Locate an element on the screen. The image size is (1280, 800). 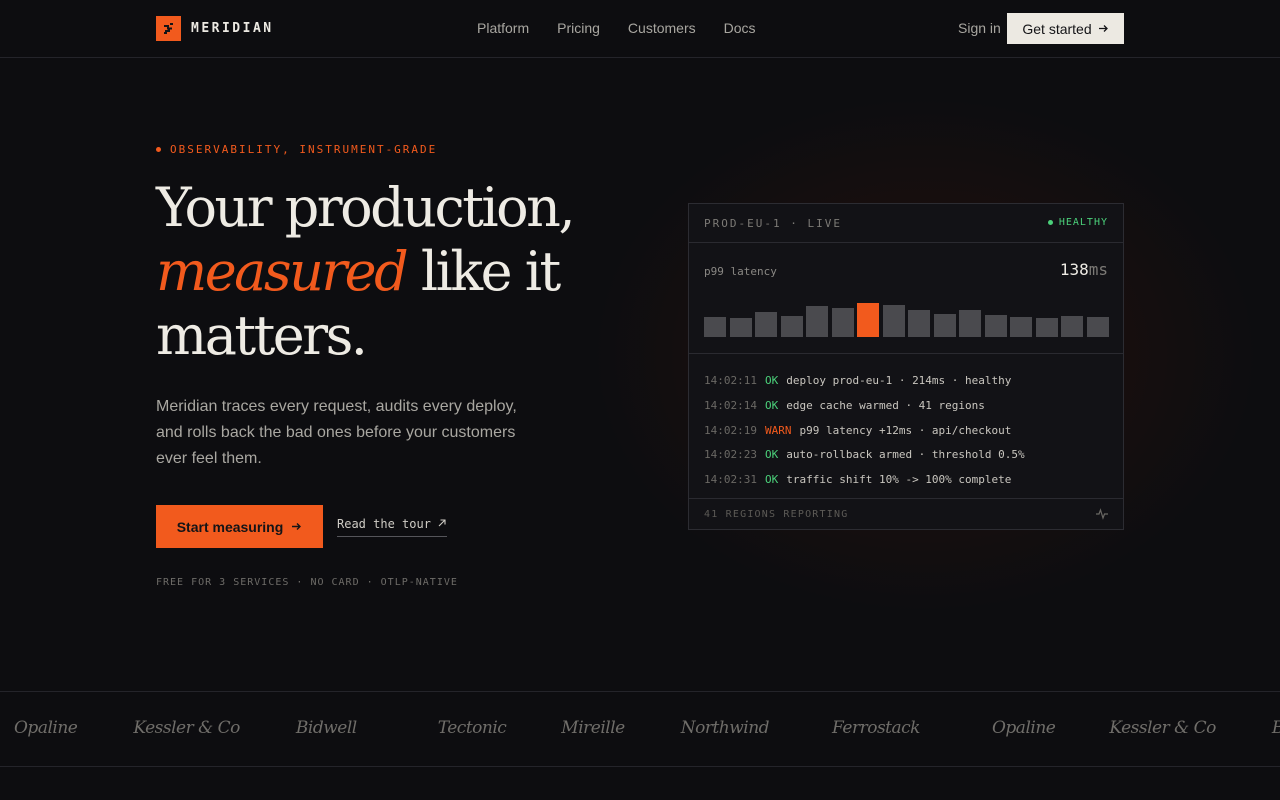
customer-logo: Ferrostack is located at coordinates (876, 728).